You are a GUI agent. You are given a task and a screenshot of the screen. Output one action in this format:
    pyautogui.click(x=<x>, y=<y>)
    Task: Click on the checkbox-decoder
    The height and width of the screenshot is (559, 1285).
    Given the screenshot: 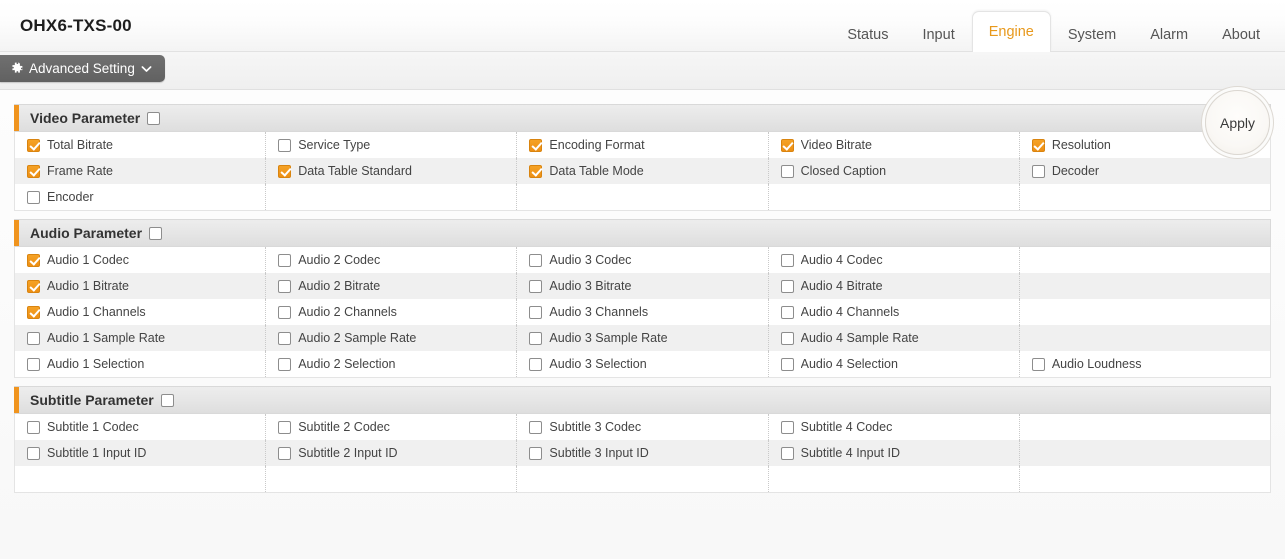 What is the action you would take?
    pyautogui.click(x=1038, y=171)
    